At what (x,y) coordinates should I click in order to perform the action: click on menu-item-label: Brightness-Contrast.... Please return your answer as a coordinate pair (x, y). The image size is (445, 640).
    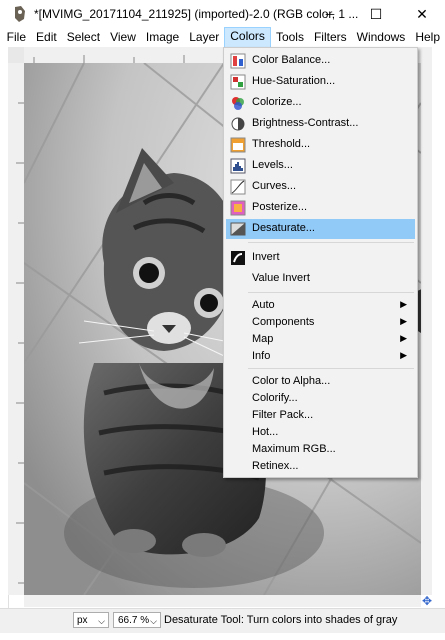
    Looking at the image, I should click on (305, 123).